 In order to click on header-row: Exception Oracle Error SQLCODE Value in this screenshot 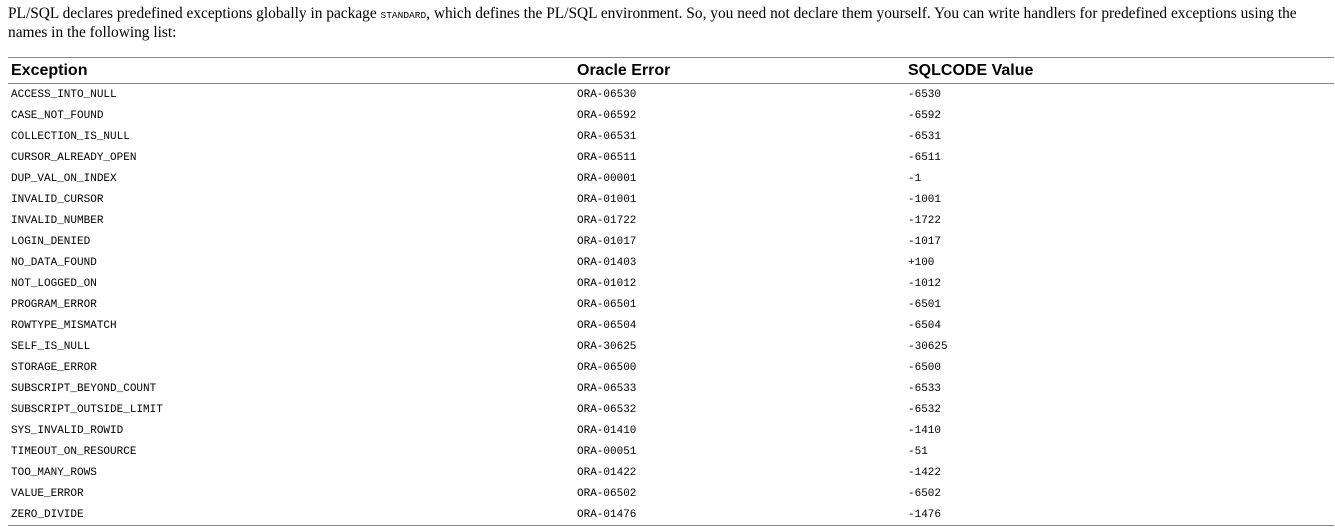, I will do `click(671, 70)`.